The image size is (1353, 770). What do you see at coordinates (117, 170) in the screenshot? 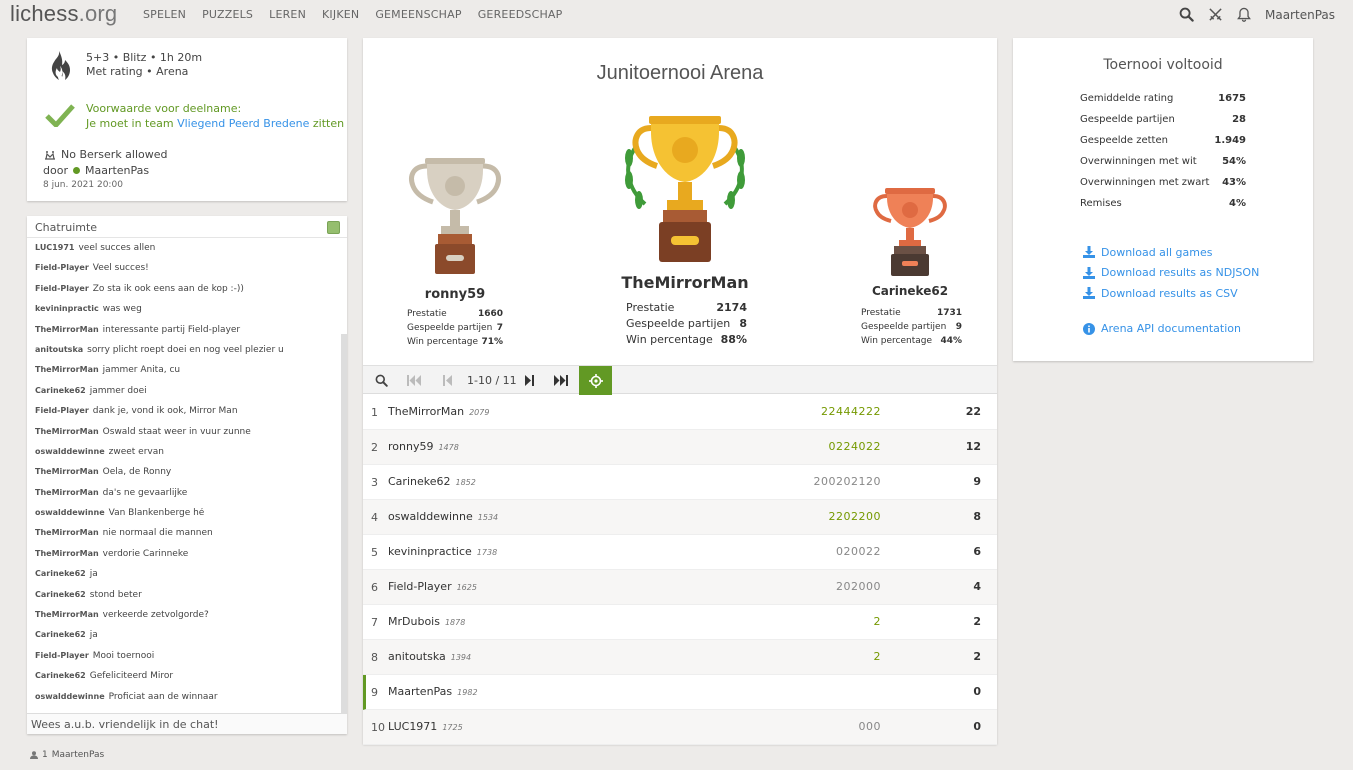
I see `creator-user-link: MaartenPas` at bounding box center [117, 170].